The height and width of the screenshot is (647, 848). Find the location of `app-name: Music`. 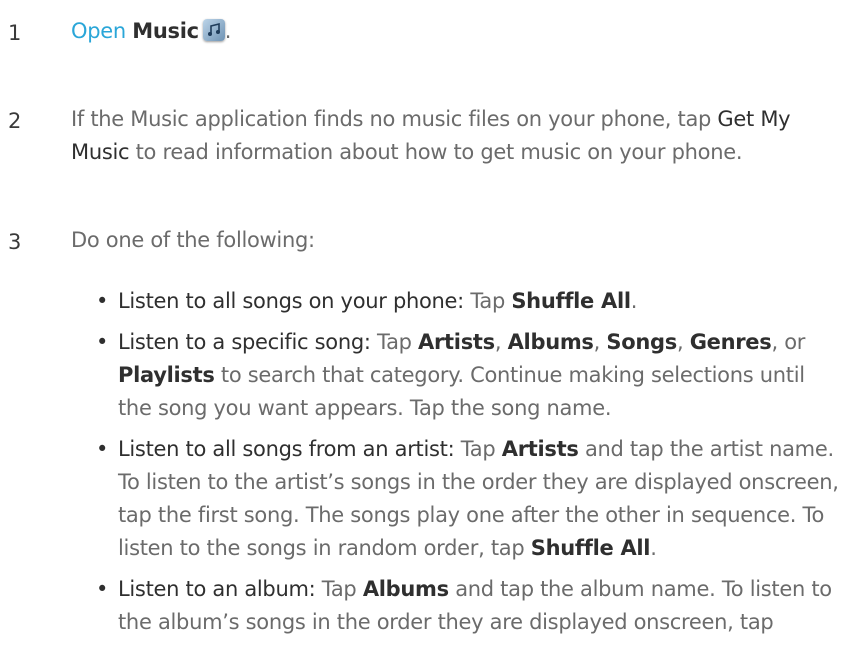

app-name: Music is located at coordinates (165, 31).